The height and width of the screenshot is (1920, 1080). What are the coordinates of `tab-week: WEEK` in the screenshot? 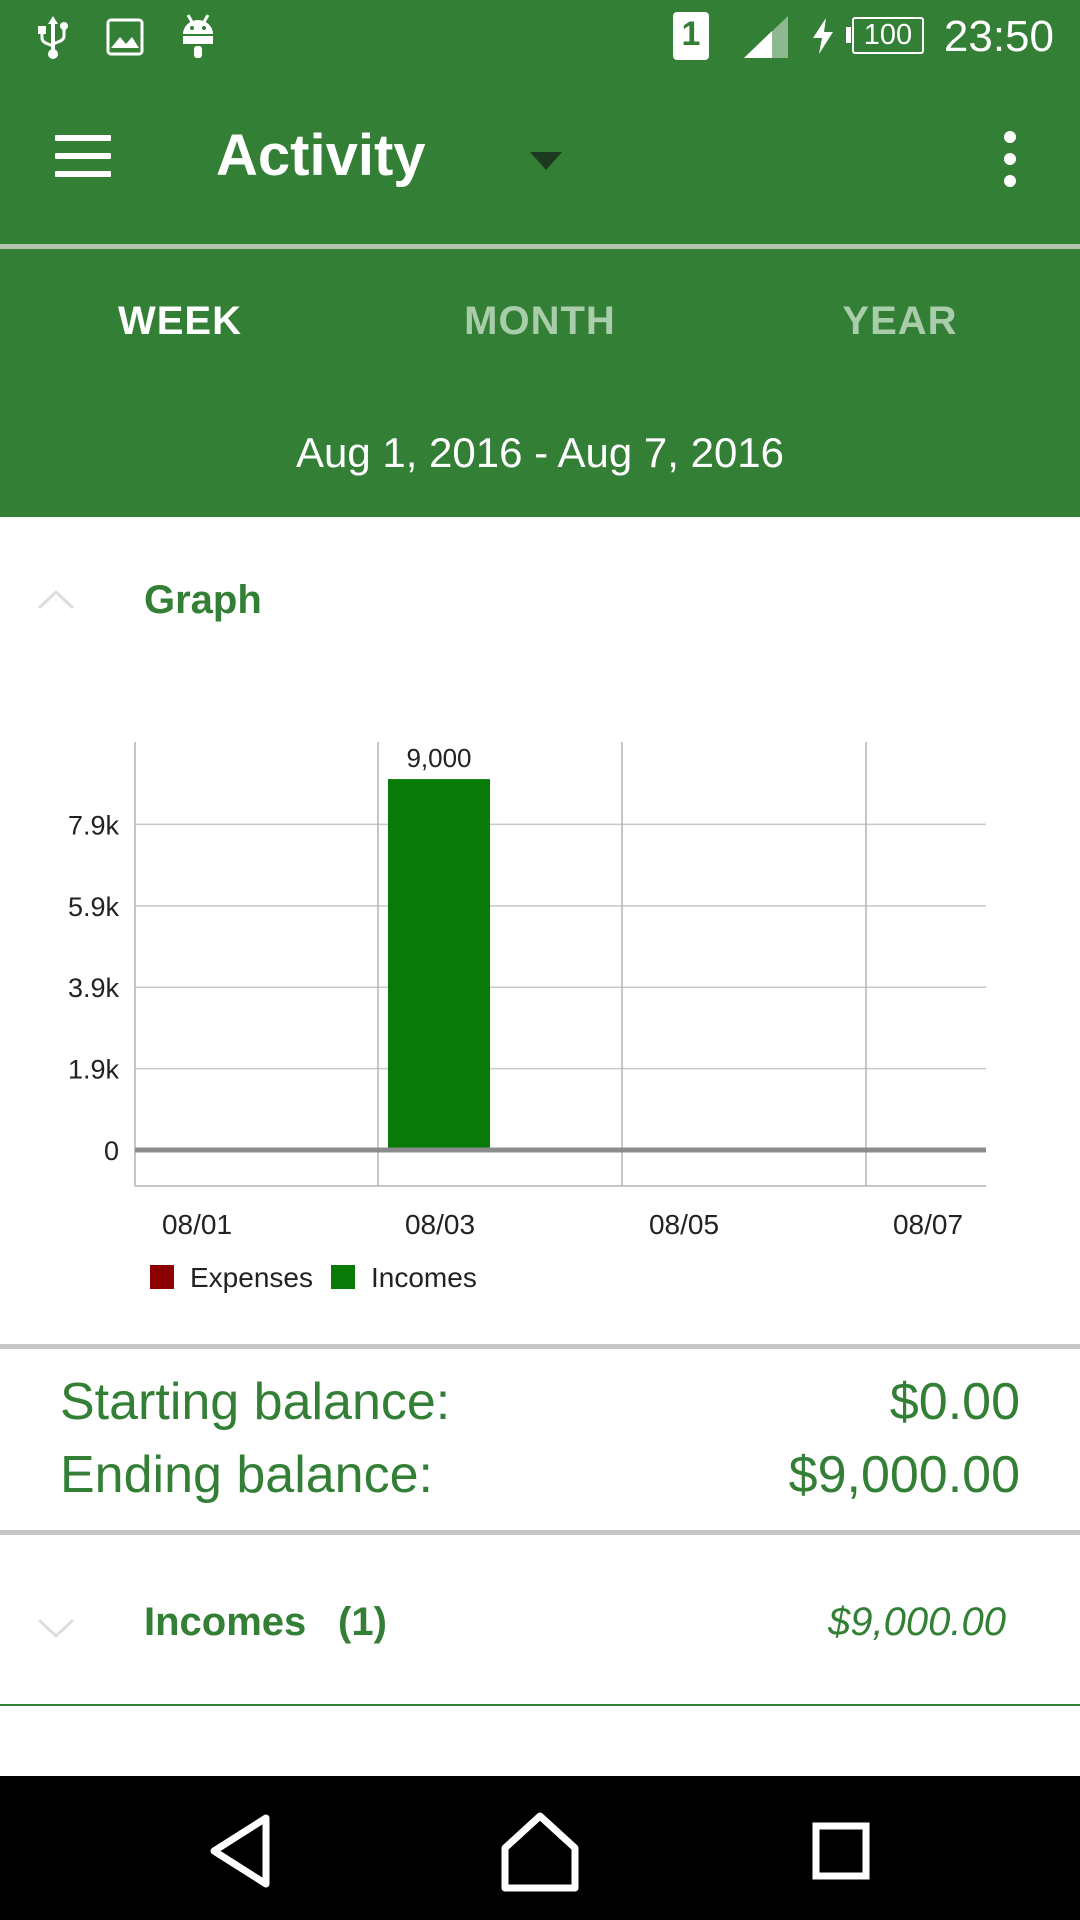 It's located at (180, 321).